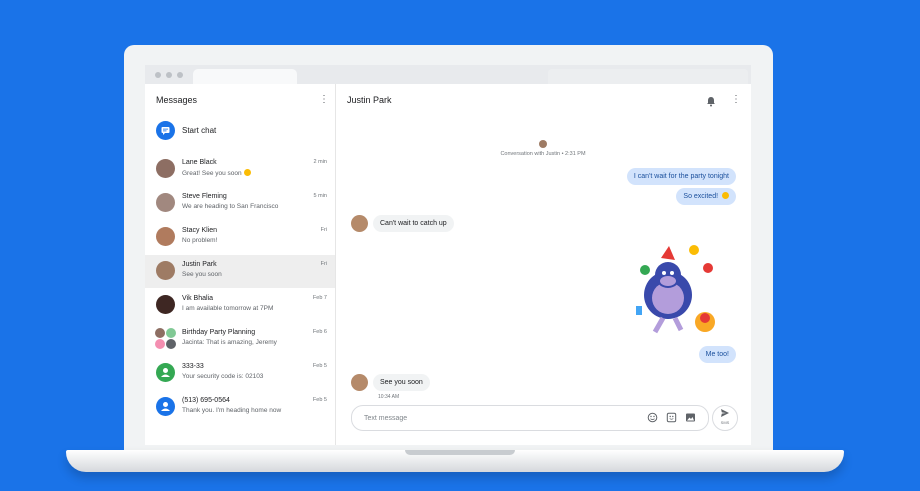  What do you see at coordinates (219, 332) in the screenshot?
I see `conversation-name: Birthday Party Planning` at bounding box center [219, 332].